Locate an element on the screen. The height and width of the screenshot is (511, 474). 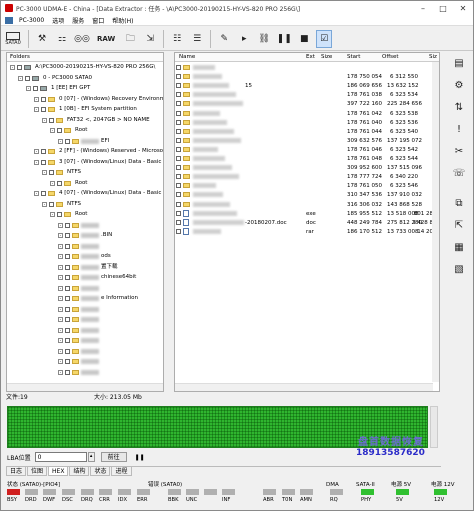
tree-node: - e Information is located at coordinates (98, 298).